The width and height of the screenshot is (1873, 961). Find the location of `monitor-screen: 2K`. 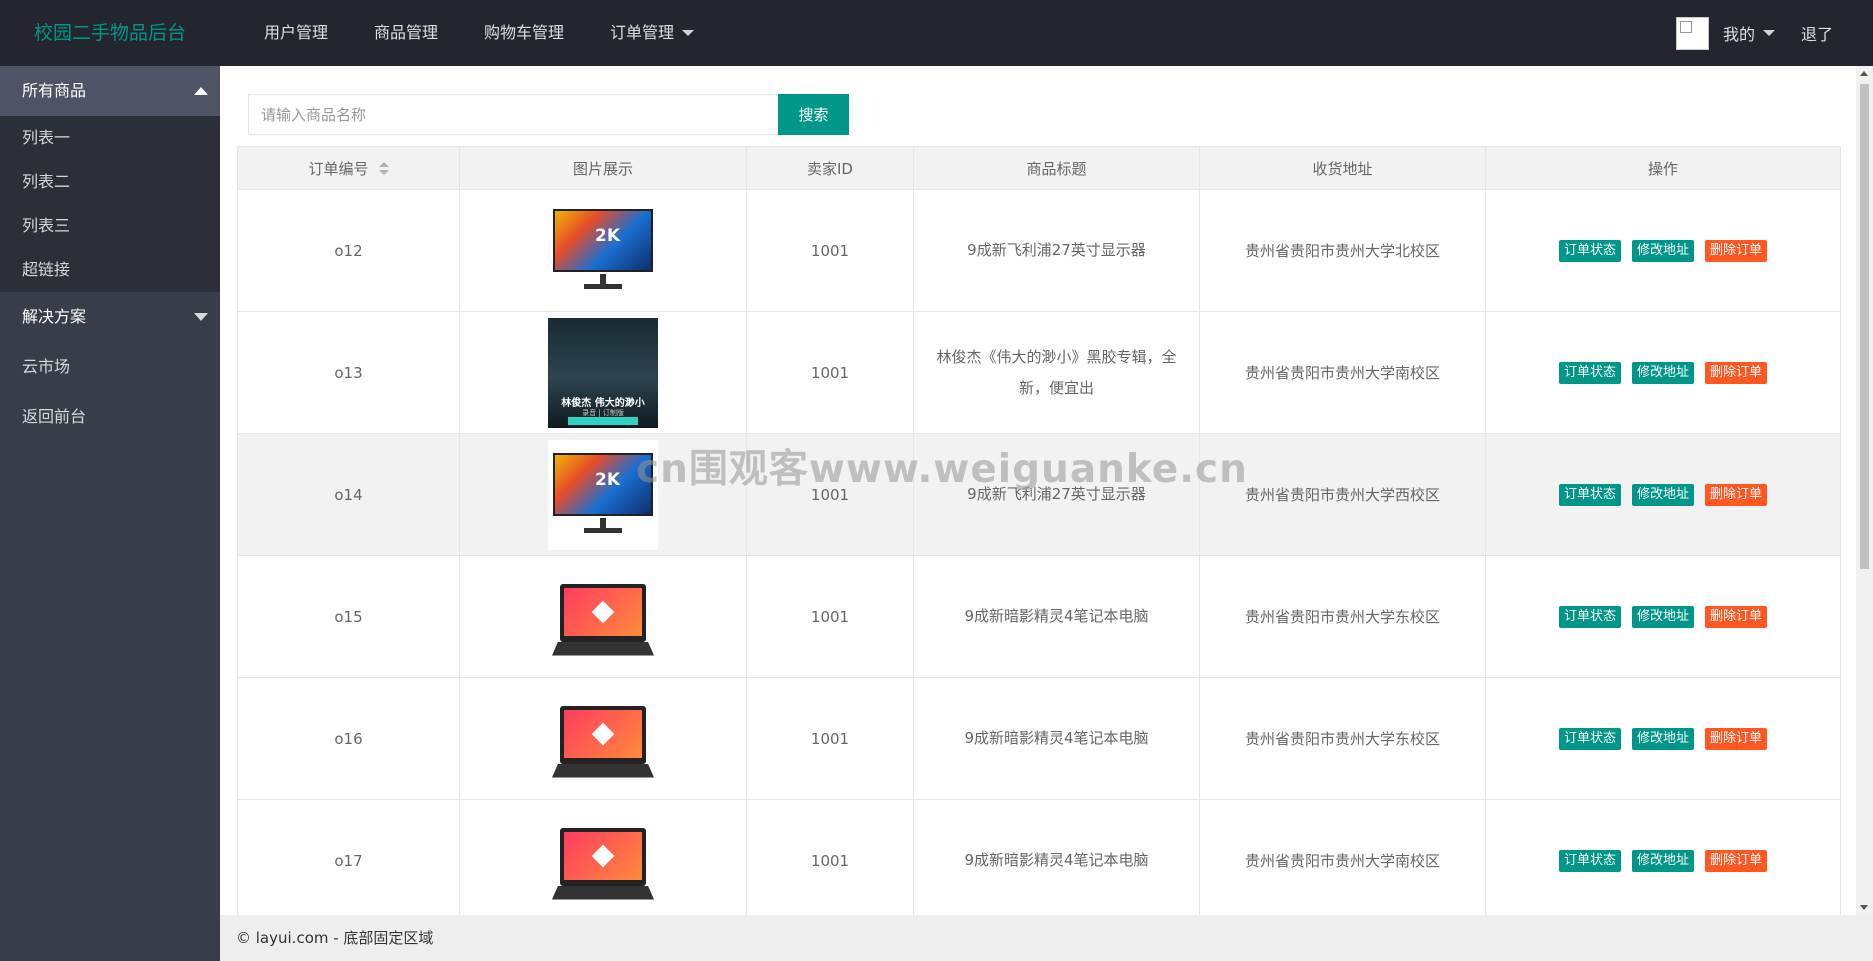

monitor-screen: 2K is located at coordinates (603, 240).